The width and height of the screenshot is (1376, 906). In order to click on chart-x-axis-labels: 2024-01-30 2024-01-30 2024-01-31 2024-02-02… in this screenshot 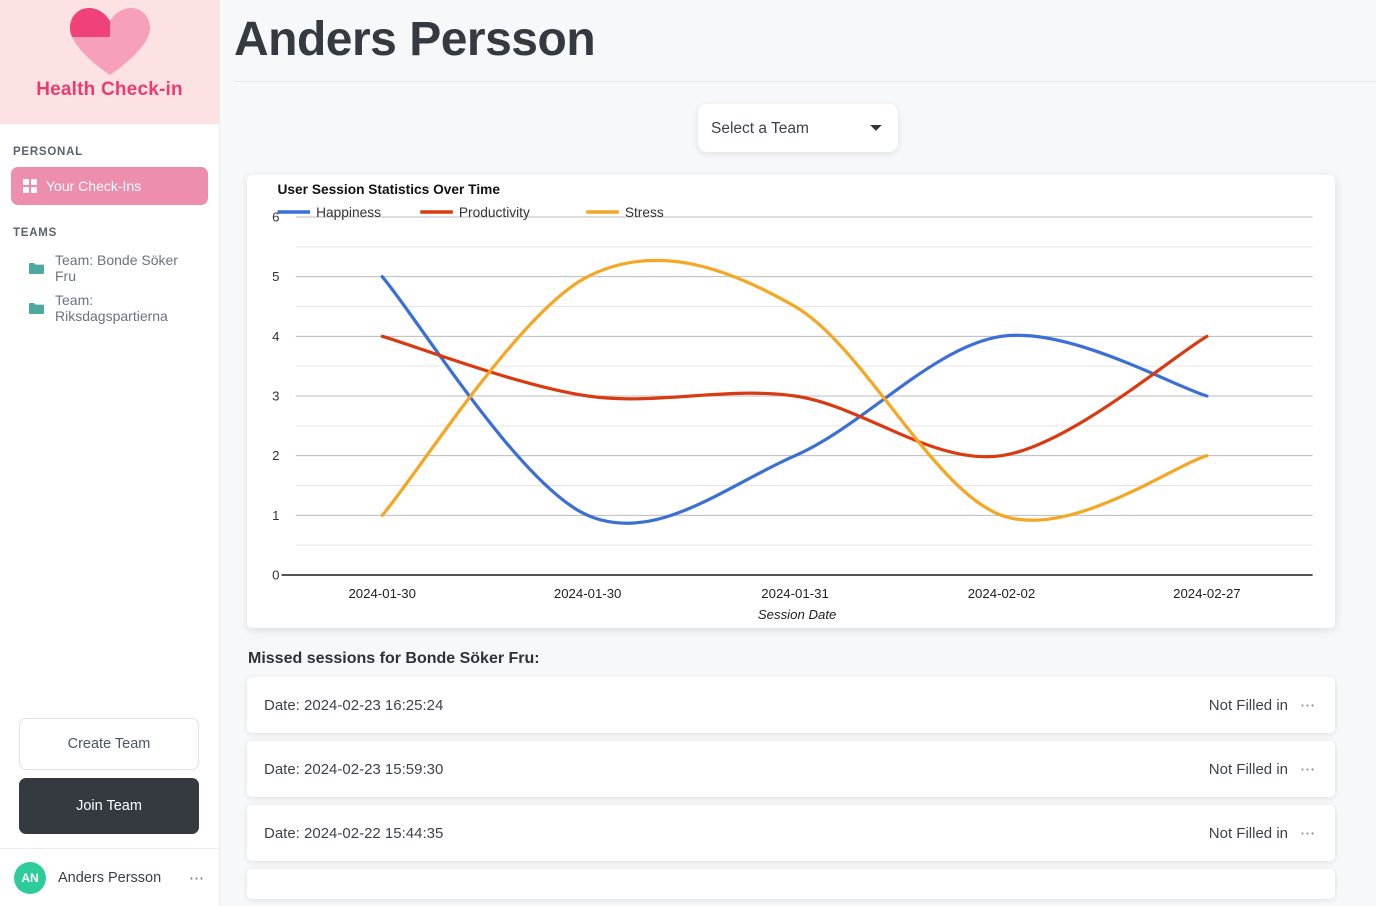, I will do `click(794, 593)`.